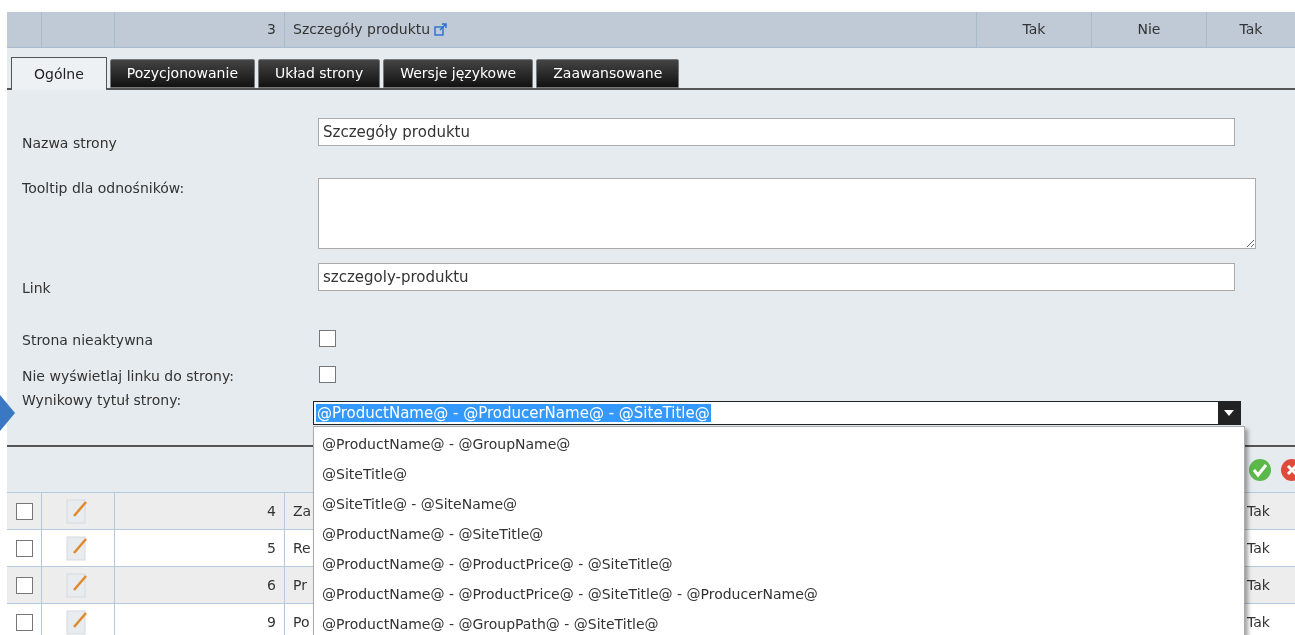 This screenshot has width=1295, height=635. Describe the element at coordinates (776, 132) in the screenshot. I see `input-field: Szczegóły produktu` at that location.